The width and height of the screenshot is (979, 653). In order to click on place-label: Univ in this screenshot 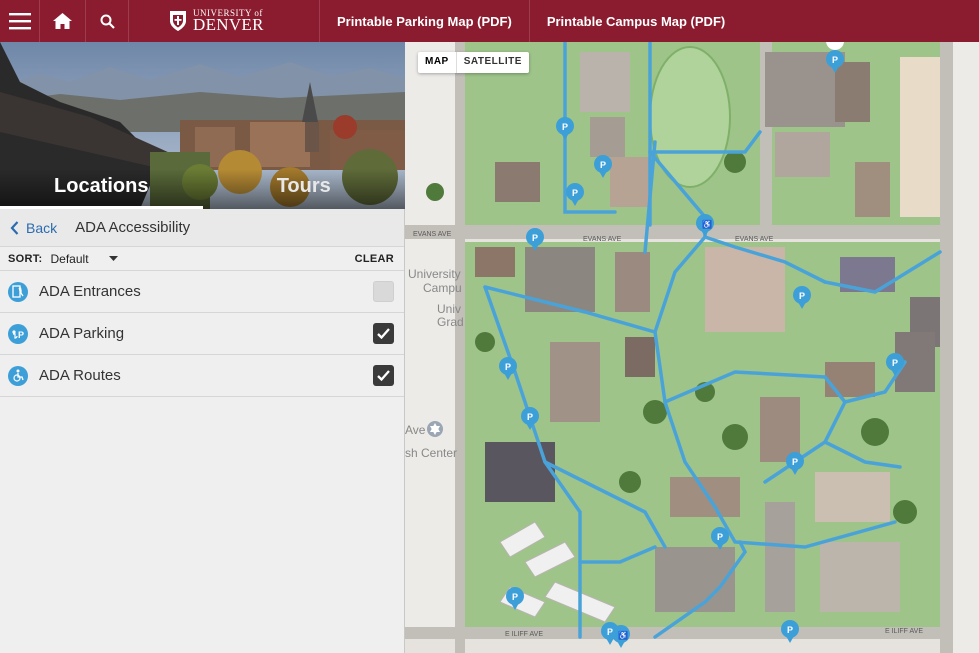, I will do `click(449, 309)`.